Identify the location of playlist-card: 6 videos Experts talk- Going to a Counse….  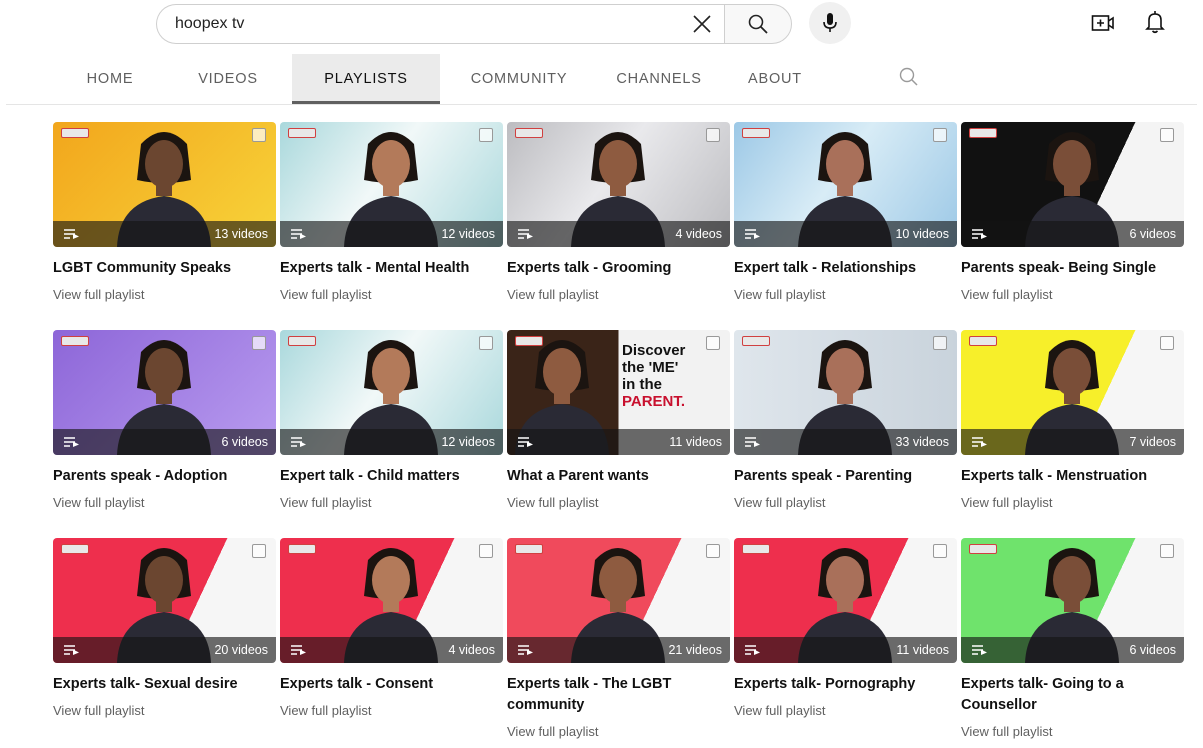
(1072, 638).